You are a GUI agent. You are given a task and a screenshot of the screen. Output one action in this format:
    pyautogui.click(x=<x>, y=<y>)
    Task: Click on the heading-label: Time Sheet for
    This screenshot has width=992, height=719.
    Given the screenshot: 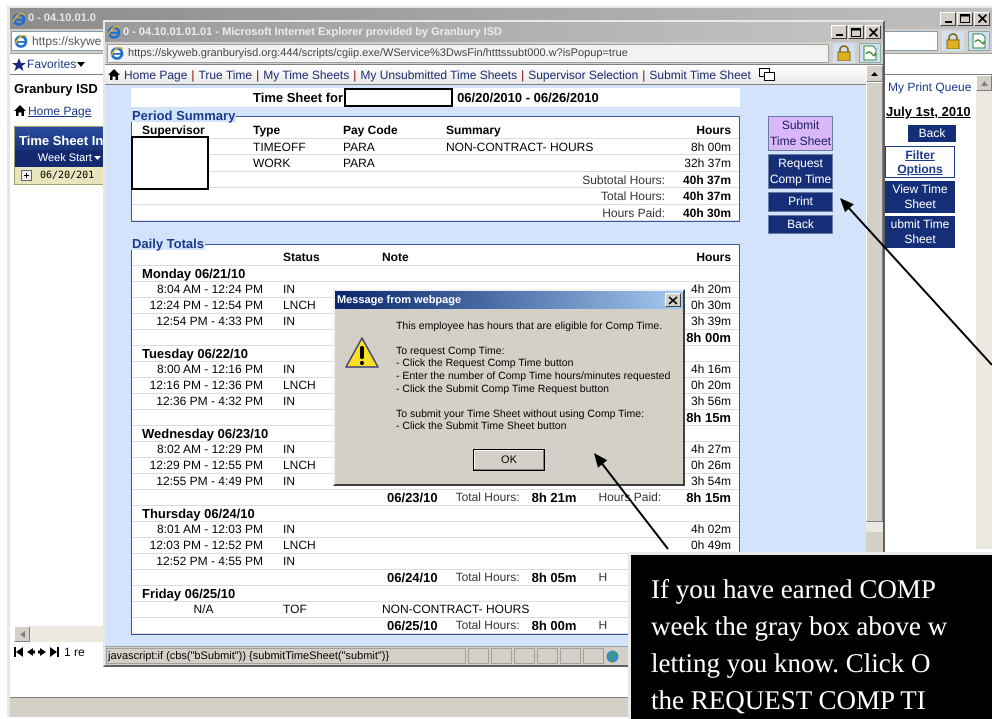 What is the action you would take?
    pyautogui.click(x=298, y=97)
    